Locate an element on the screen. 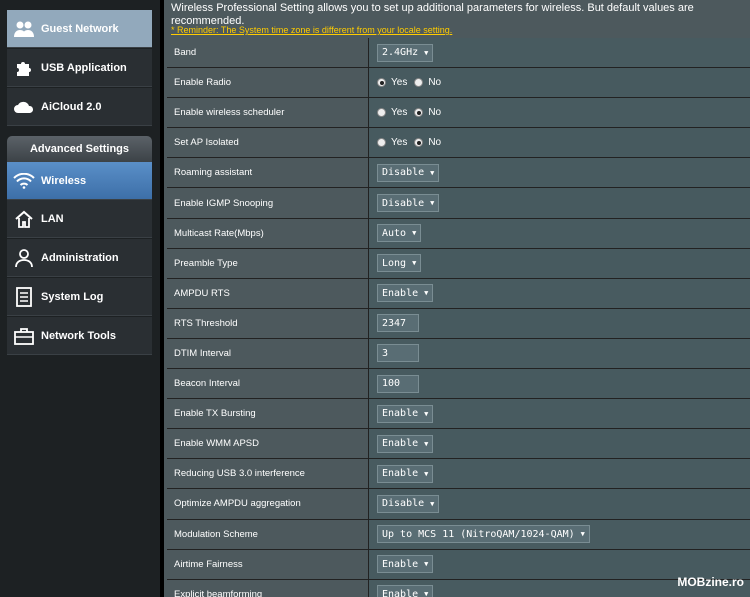 This screenshot has width=750, height=597. sidebar-item-aicloud: AiCloud 2.0 is located at coordinates (79, 107).